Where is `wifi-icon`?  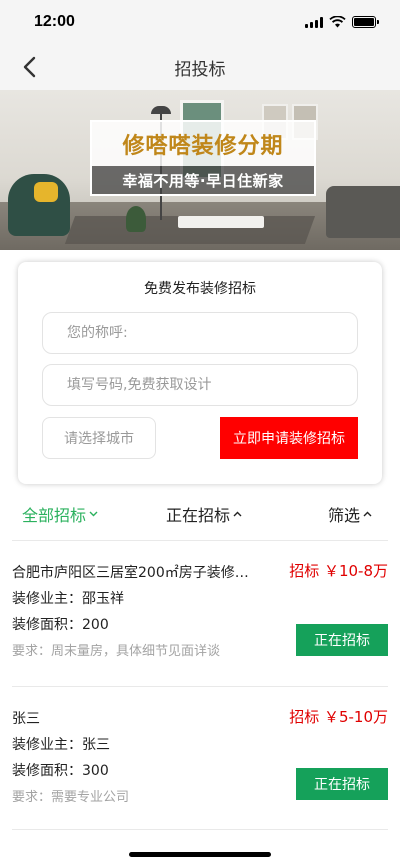
wifi-icon is located at coordinates (337, 22).